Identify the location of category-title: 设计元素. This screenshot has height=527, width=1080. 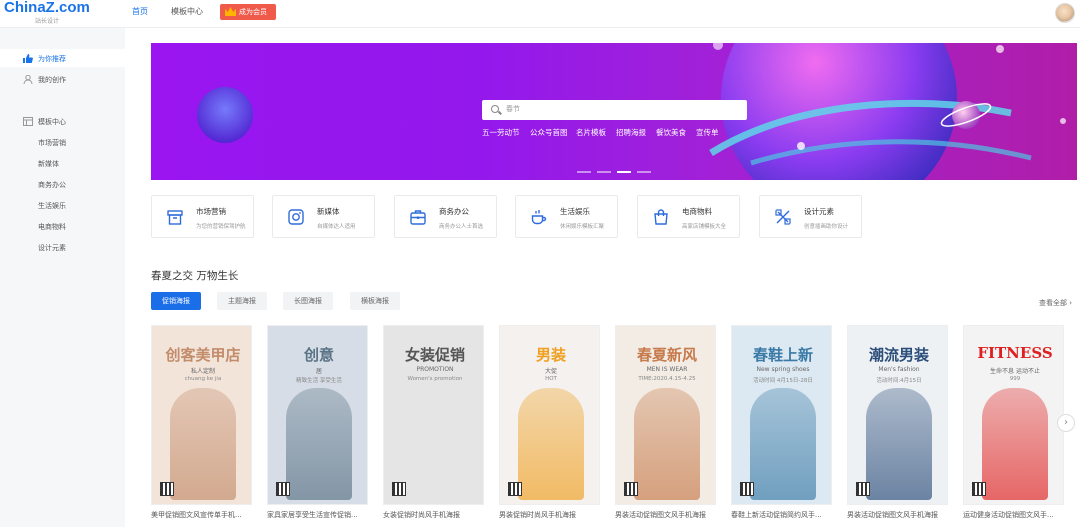
(819, 211).